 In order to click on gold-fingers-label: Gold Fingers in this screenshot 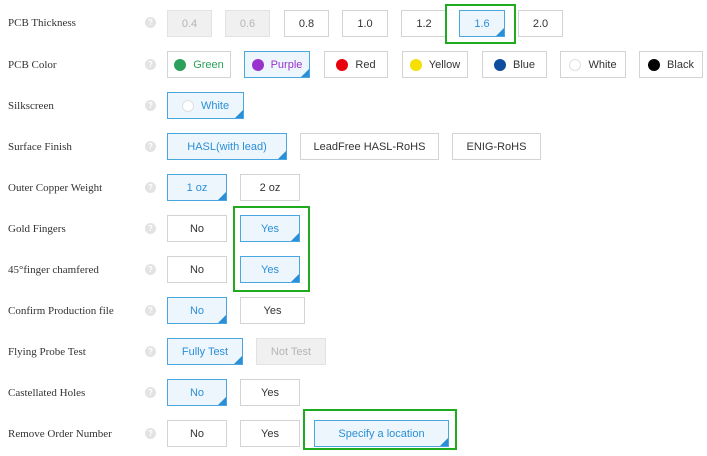, I will do `click(37, 229)`.